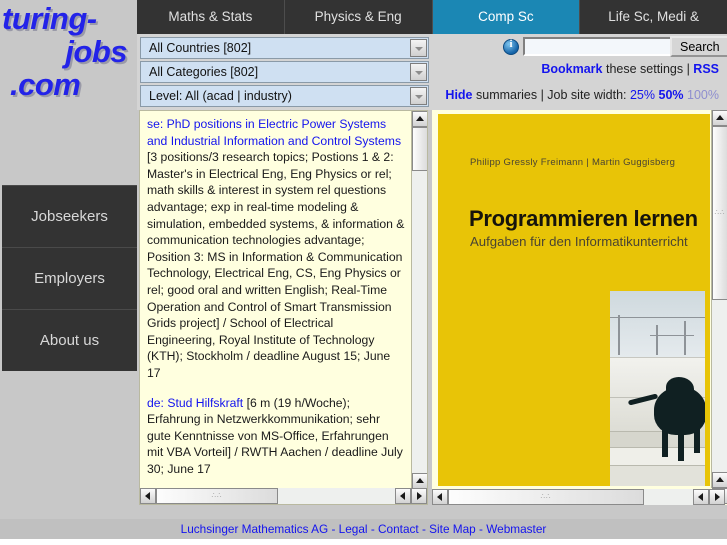 This screenshot has width=727, height=545. I want to click on level-filter-select: Level: All (acad | industry), so click(284, 96).